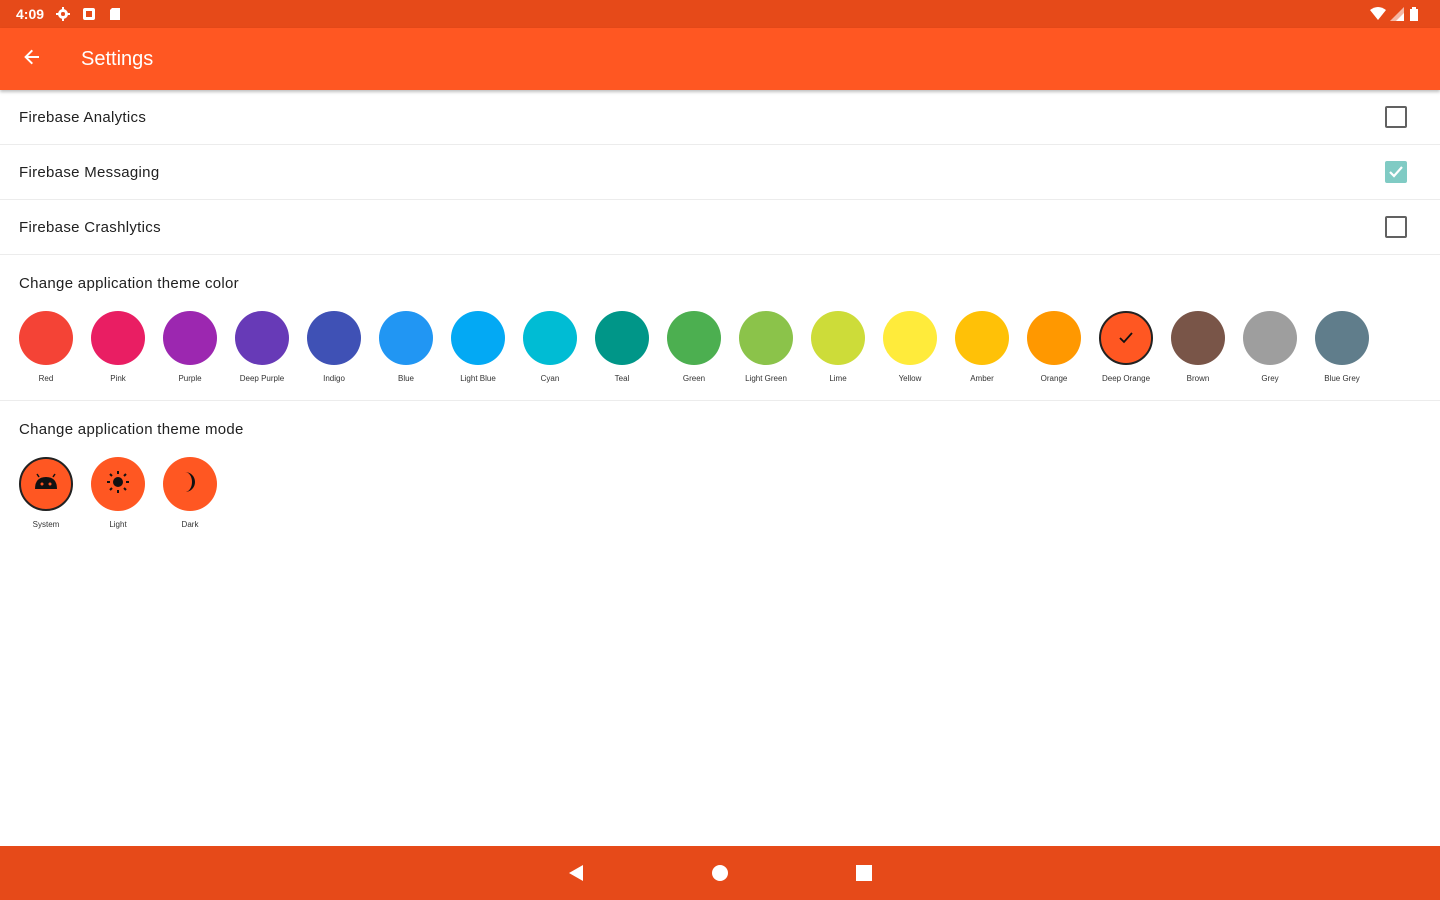  Describe the element at coordinates (334, 378) in the screenshot. I see `swatch-label: Indigo` at that location.